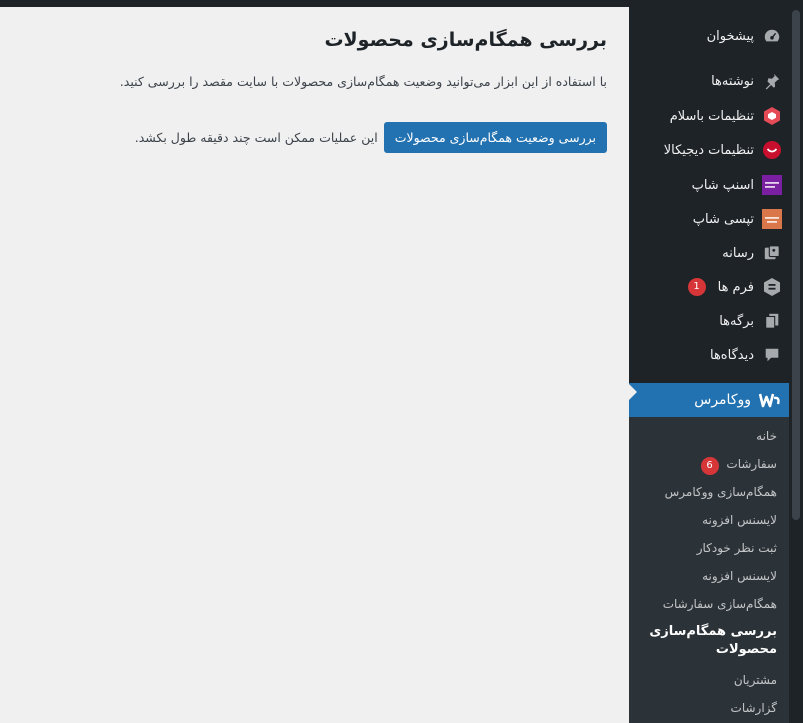 The width and height of the screenshot is (803, 723). I want to click on tapsishop-icon, so click(772, 219).